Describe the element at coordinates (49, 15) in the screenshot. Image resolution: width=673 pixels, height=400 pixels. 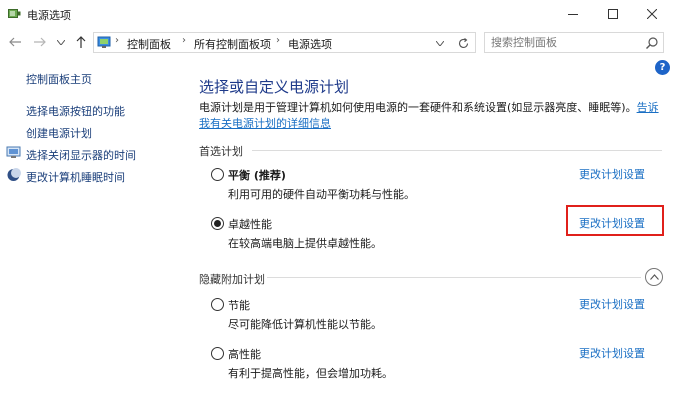
I see `window-title: 电源选项` at that location.